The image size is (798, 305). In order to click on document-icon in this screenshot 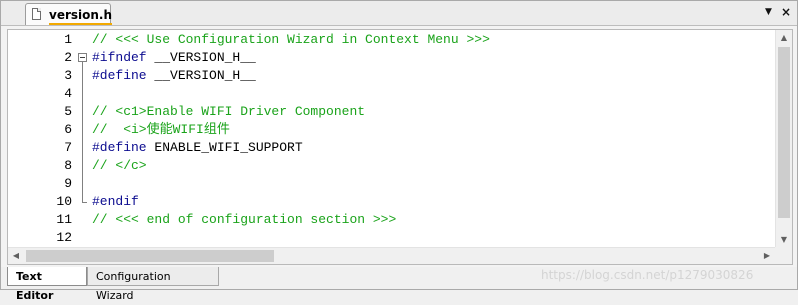, I will do `click(36, 14)`.